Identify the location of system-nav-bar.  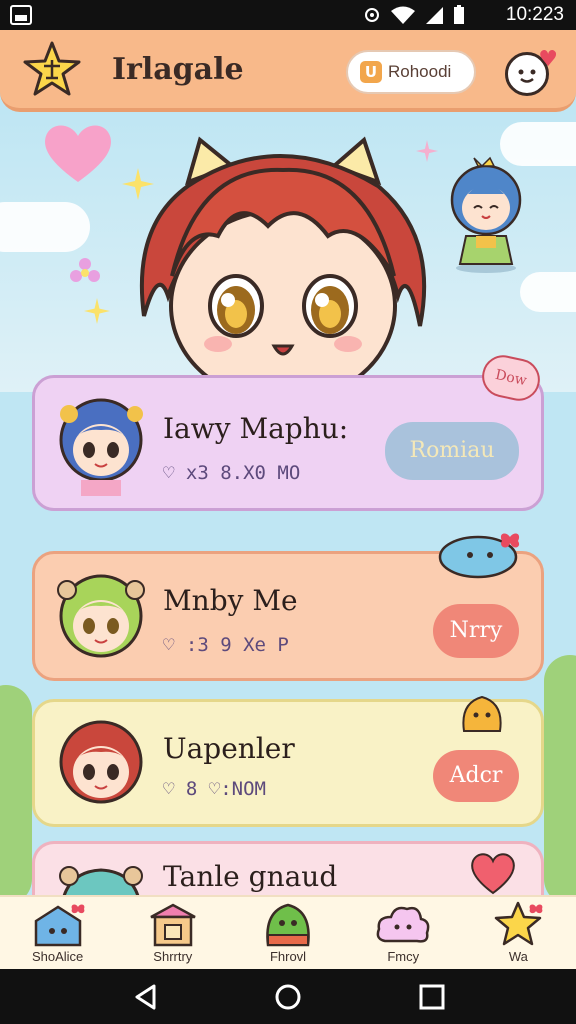
(288, 996).